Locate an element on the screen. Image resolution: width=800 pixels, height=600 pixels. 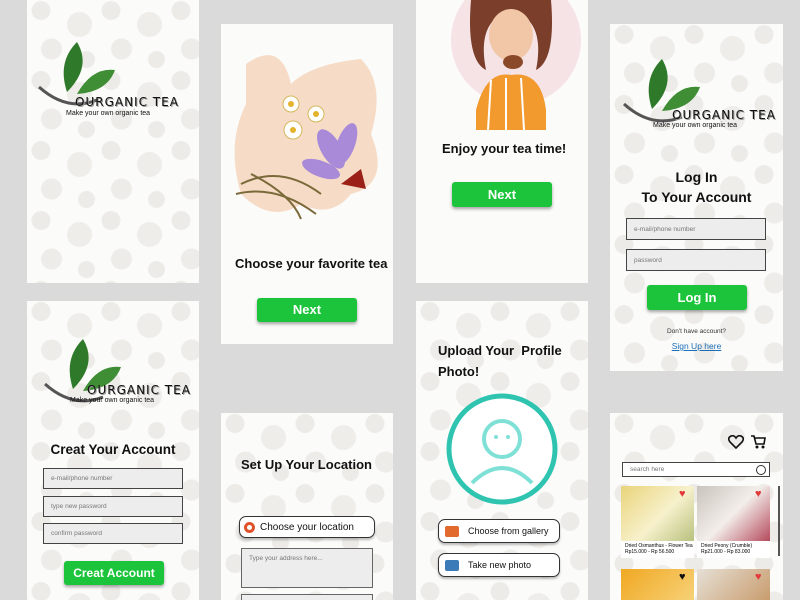
gallery-label: Choose from gallery is located at coordinates (508, 531).